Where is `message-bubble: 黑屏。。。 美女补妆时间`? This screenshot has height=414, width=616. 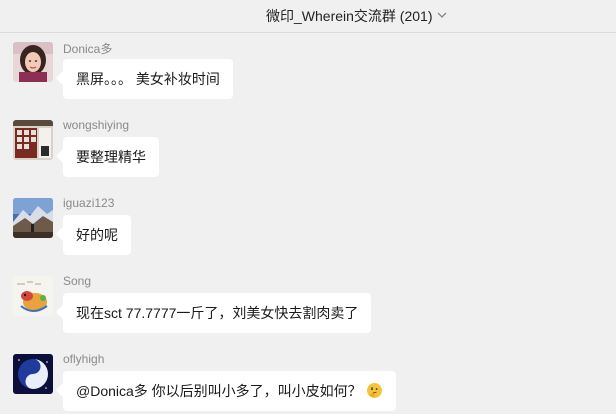 message-bubble: 黑屏。。。 美女补妆时间 is located at coordinates (148, 79).